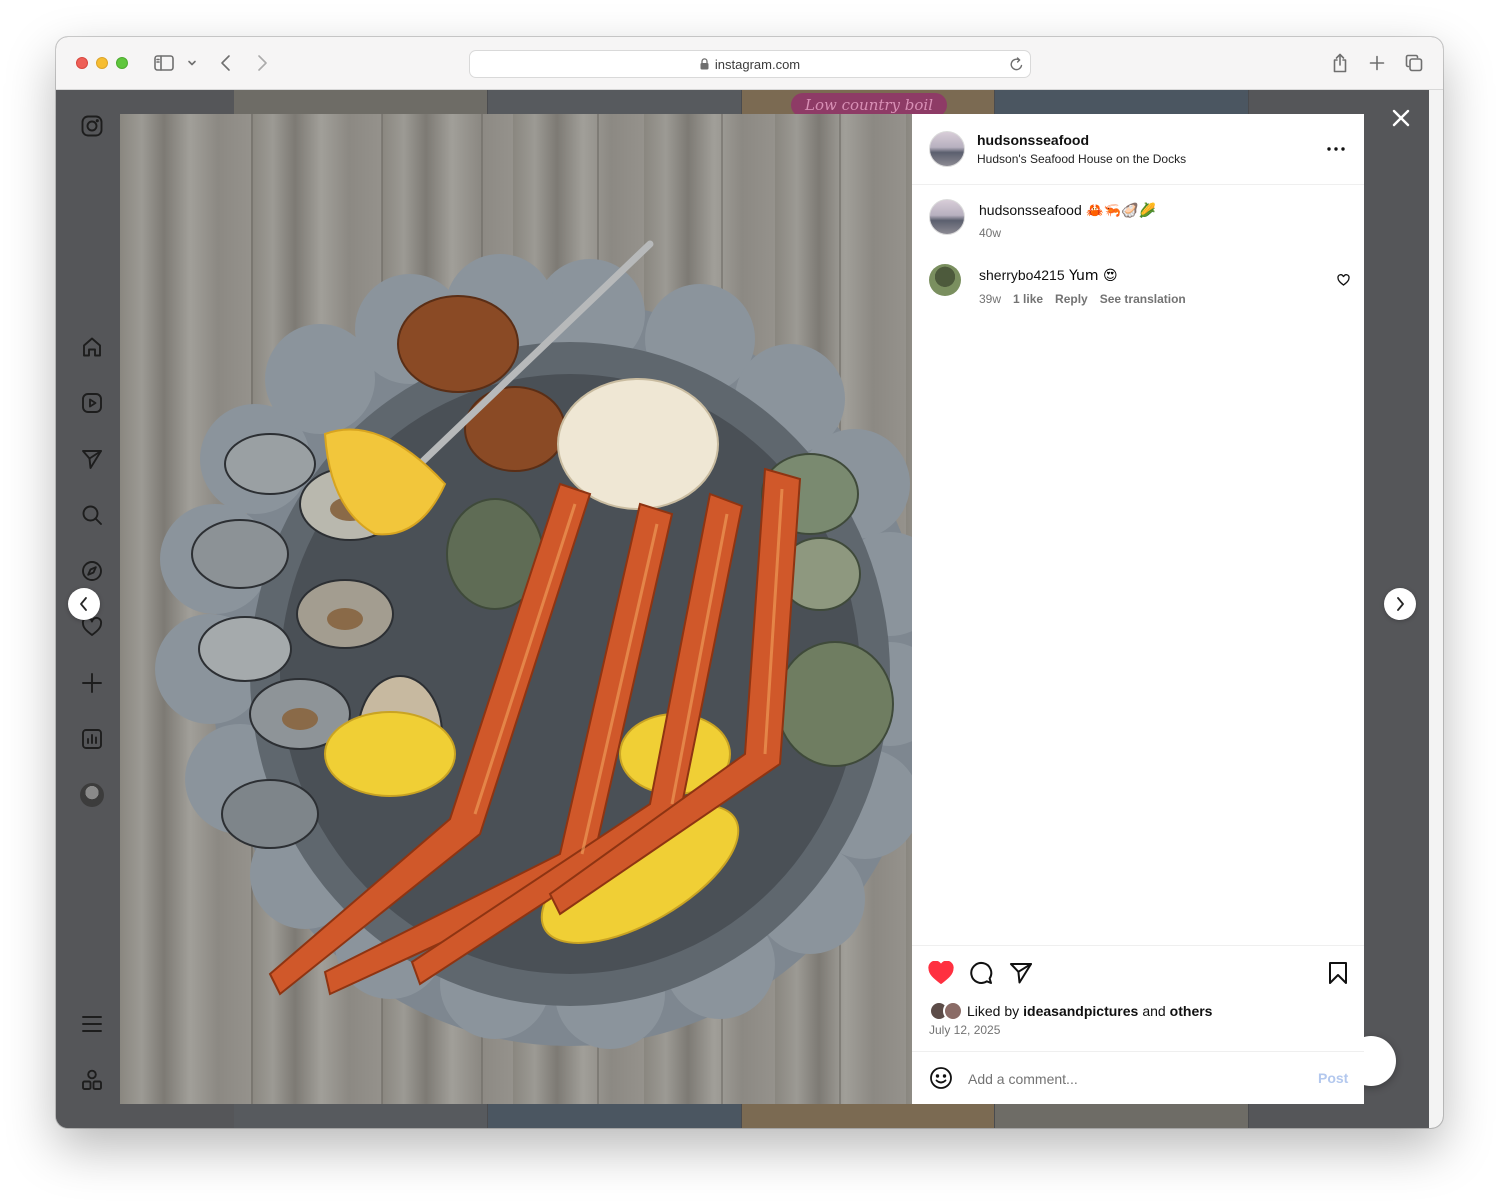 This screenshot has height=1202, width=1499. I want to click on zoom-window-button, so click(122, 63).